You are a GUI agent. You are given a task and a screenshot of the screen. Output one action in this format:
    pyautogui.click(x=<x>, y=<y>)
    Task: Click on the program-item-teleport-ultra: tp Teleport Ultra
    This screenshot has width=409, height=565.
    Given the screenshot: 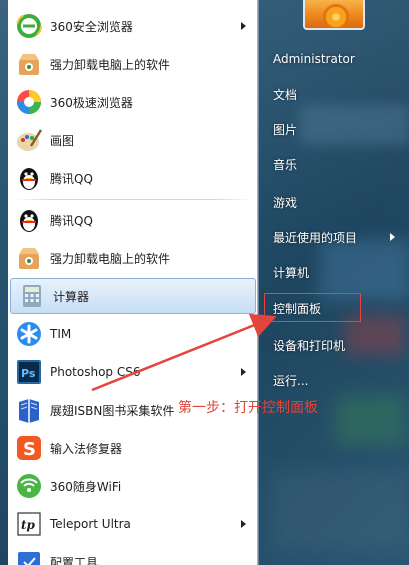 What is the action you would take?
    pyautogui.click(x=133, y=524)
    